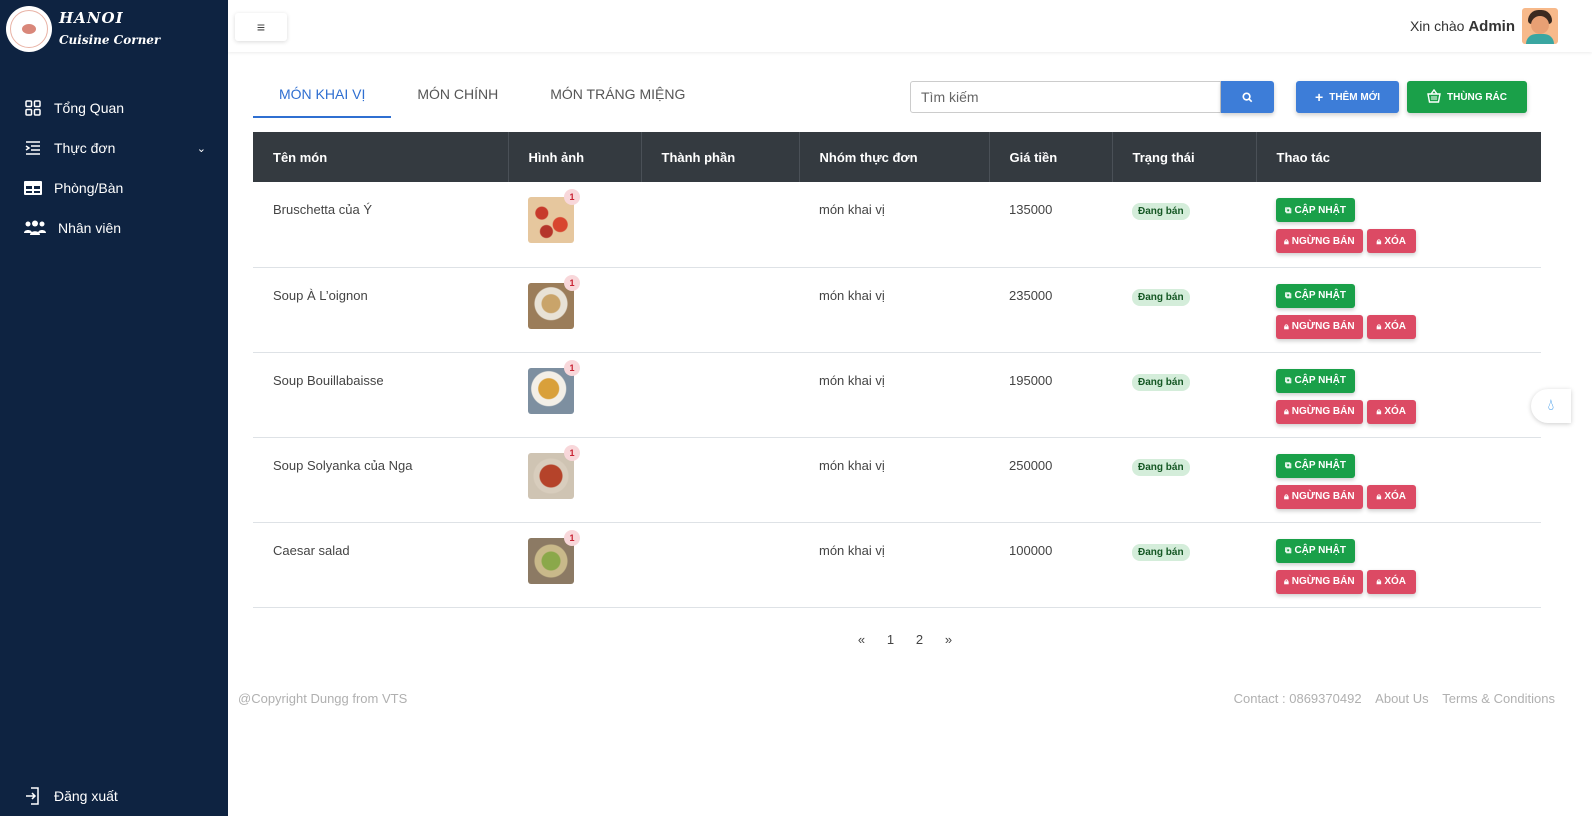 This screenshot has width=1592, height=827. Describe the element at coordinates (201, 148) in the screenshot. I see `chevron-down-icon: ⌄` at that location.